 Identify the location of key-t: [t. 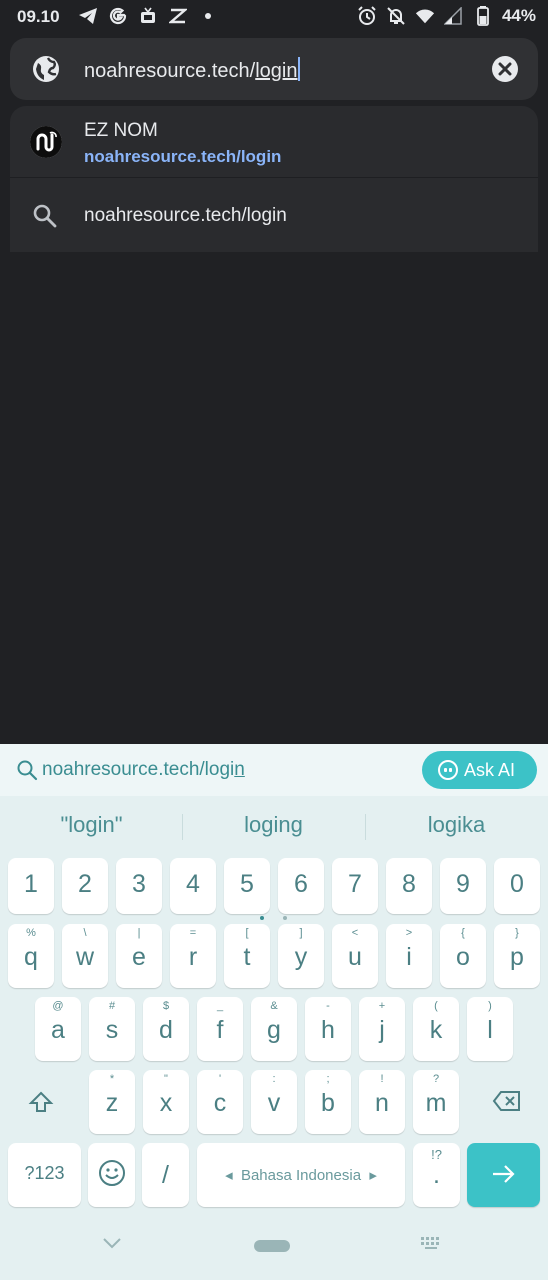
(247, 956).